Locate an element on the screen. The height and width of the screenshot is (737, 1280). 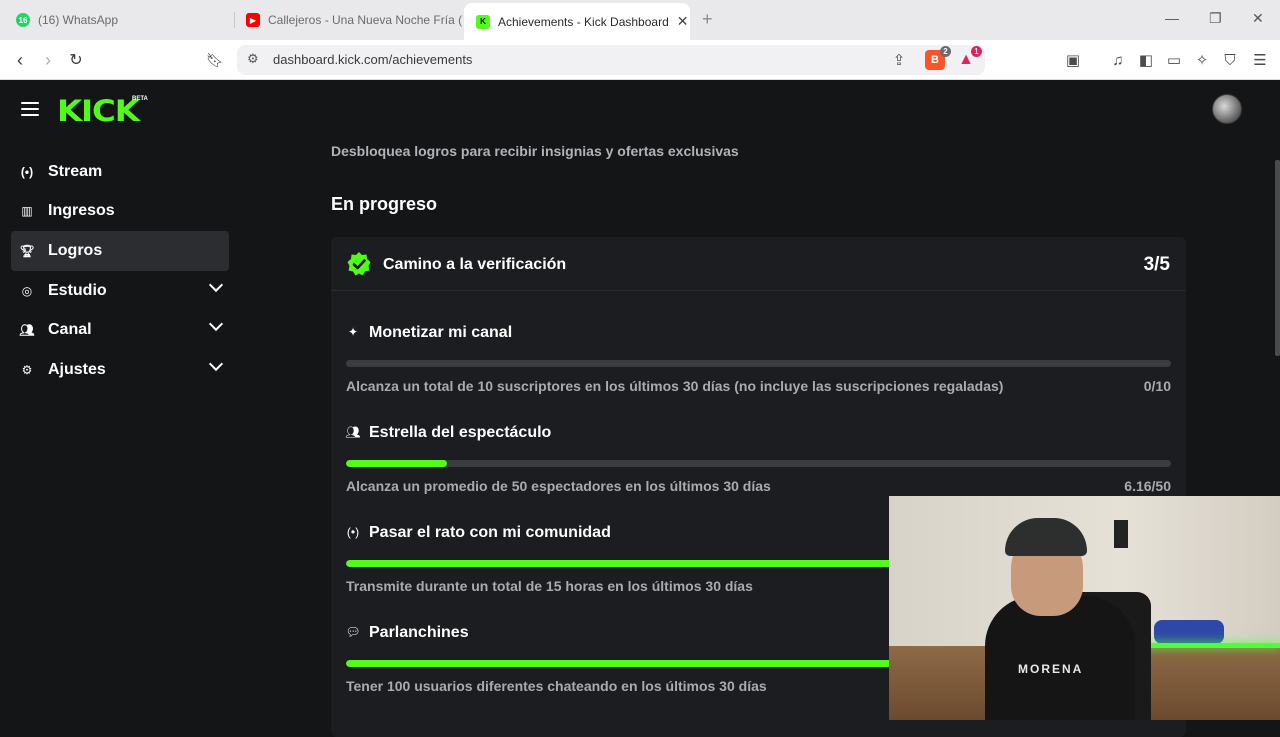
achievement-title: Estrella del espectáculo is located at coordinates (460, 432).